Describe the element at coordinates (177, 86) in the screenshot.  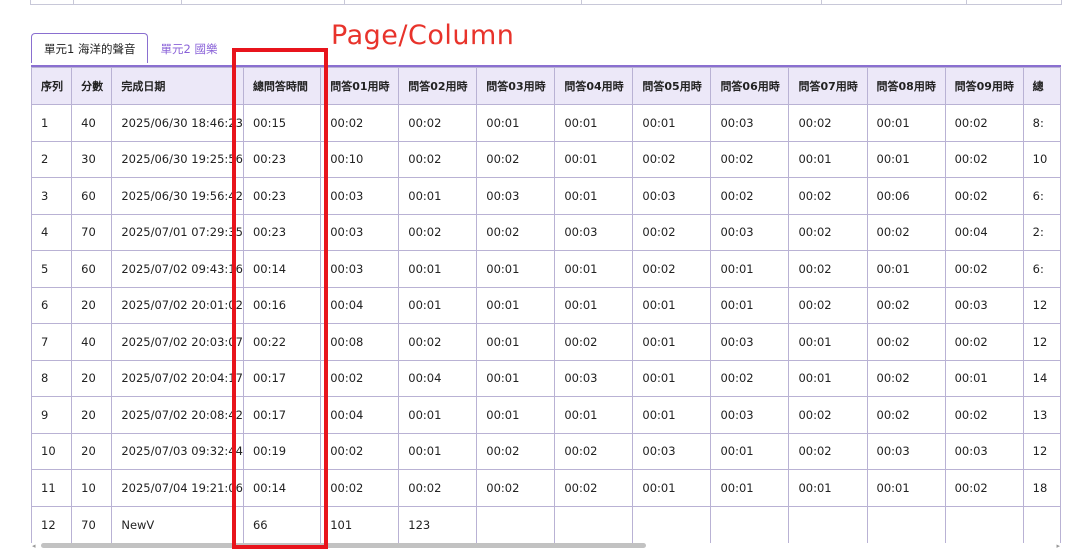
I see `column-header: 完成日期` at that location.